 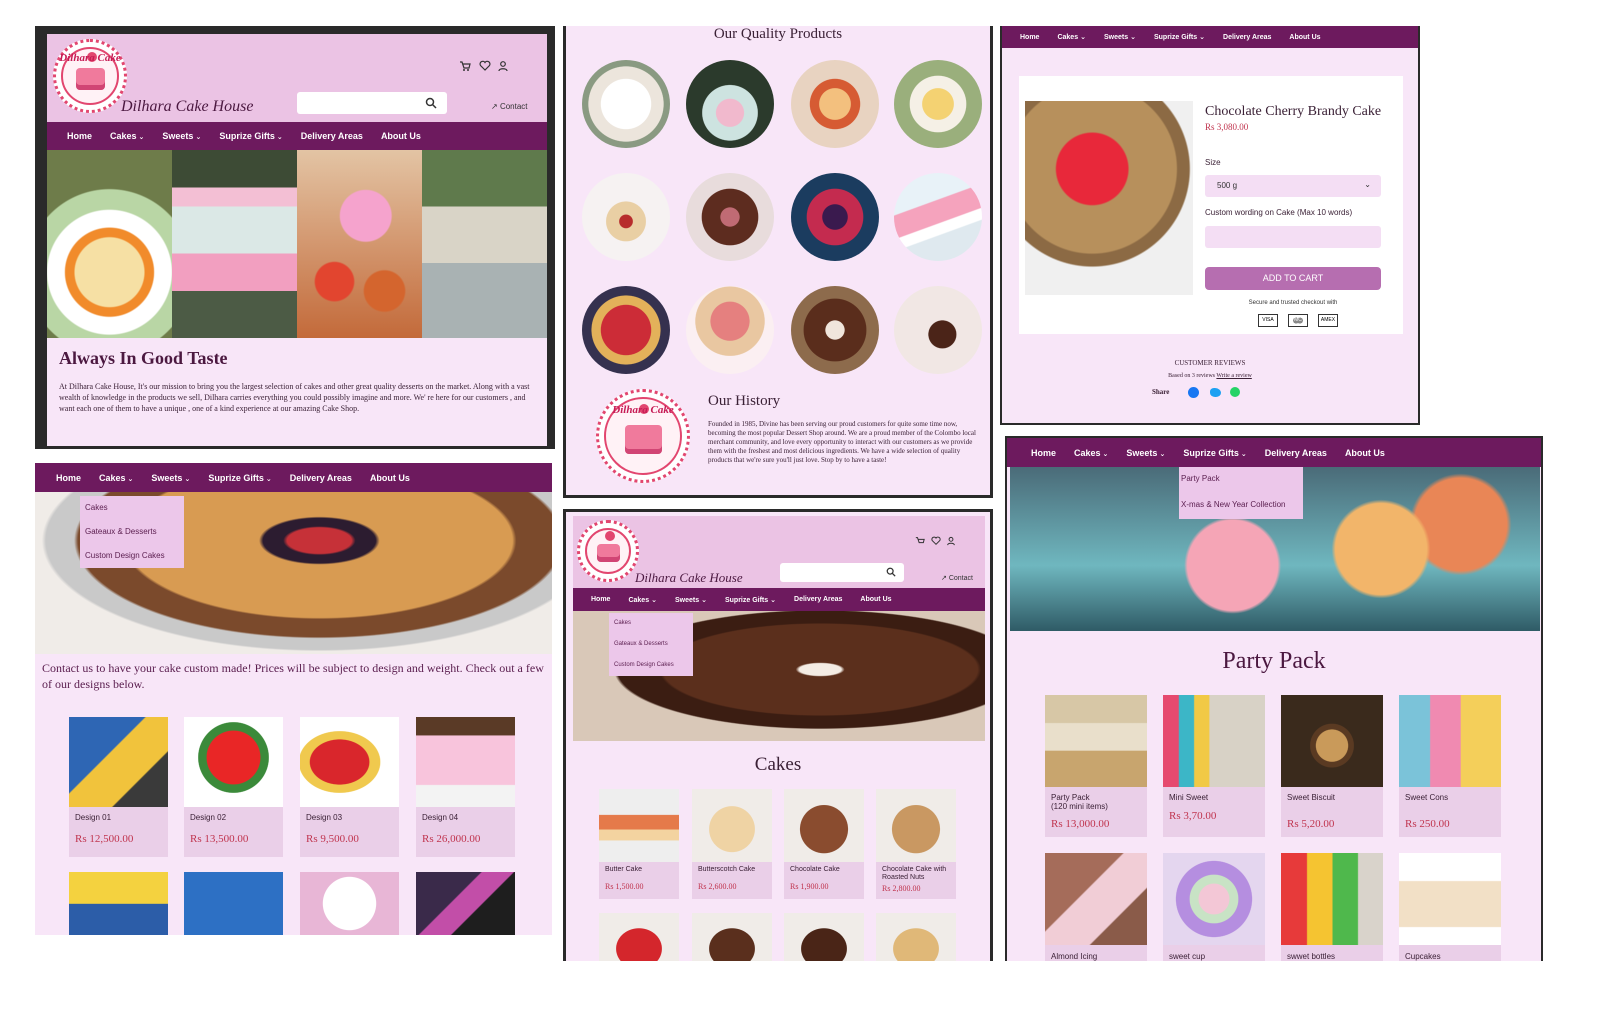 I want to click on party-card-2: Mini Sweet Rs 3,70.00, so click(x=1214, y=766).